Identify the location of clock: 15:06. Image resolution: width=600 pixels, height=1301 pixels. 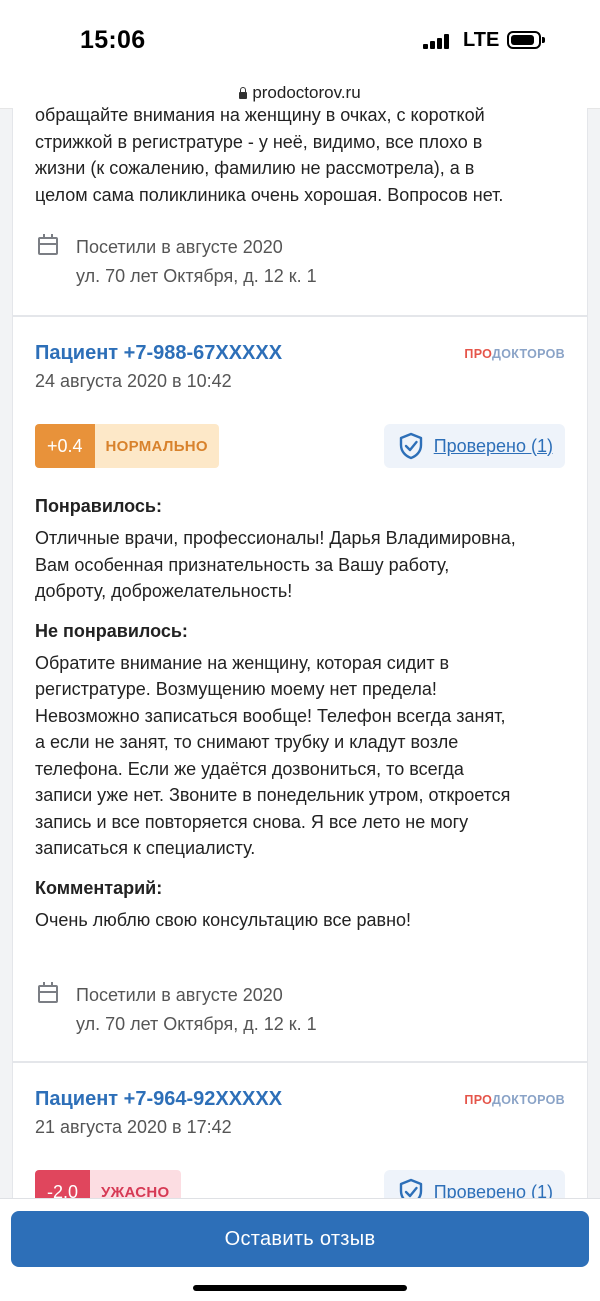
(113, 40).